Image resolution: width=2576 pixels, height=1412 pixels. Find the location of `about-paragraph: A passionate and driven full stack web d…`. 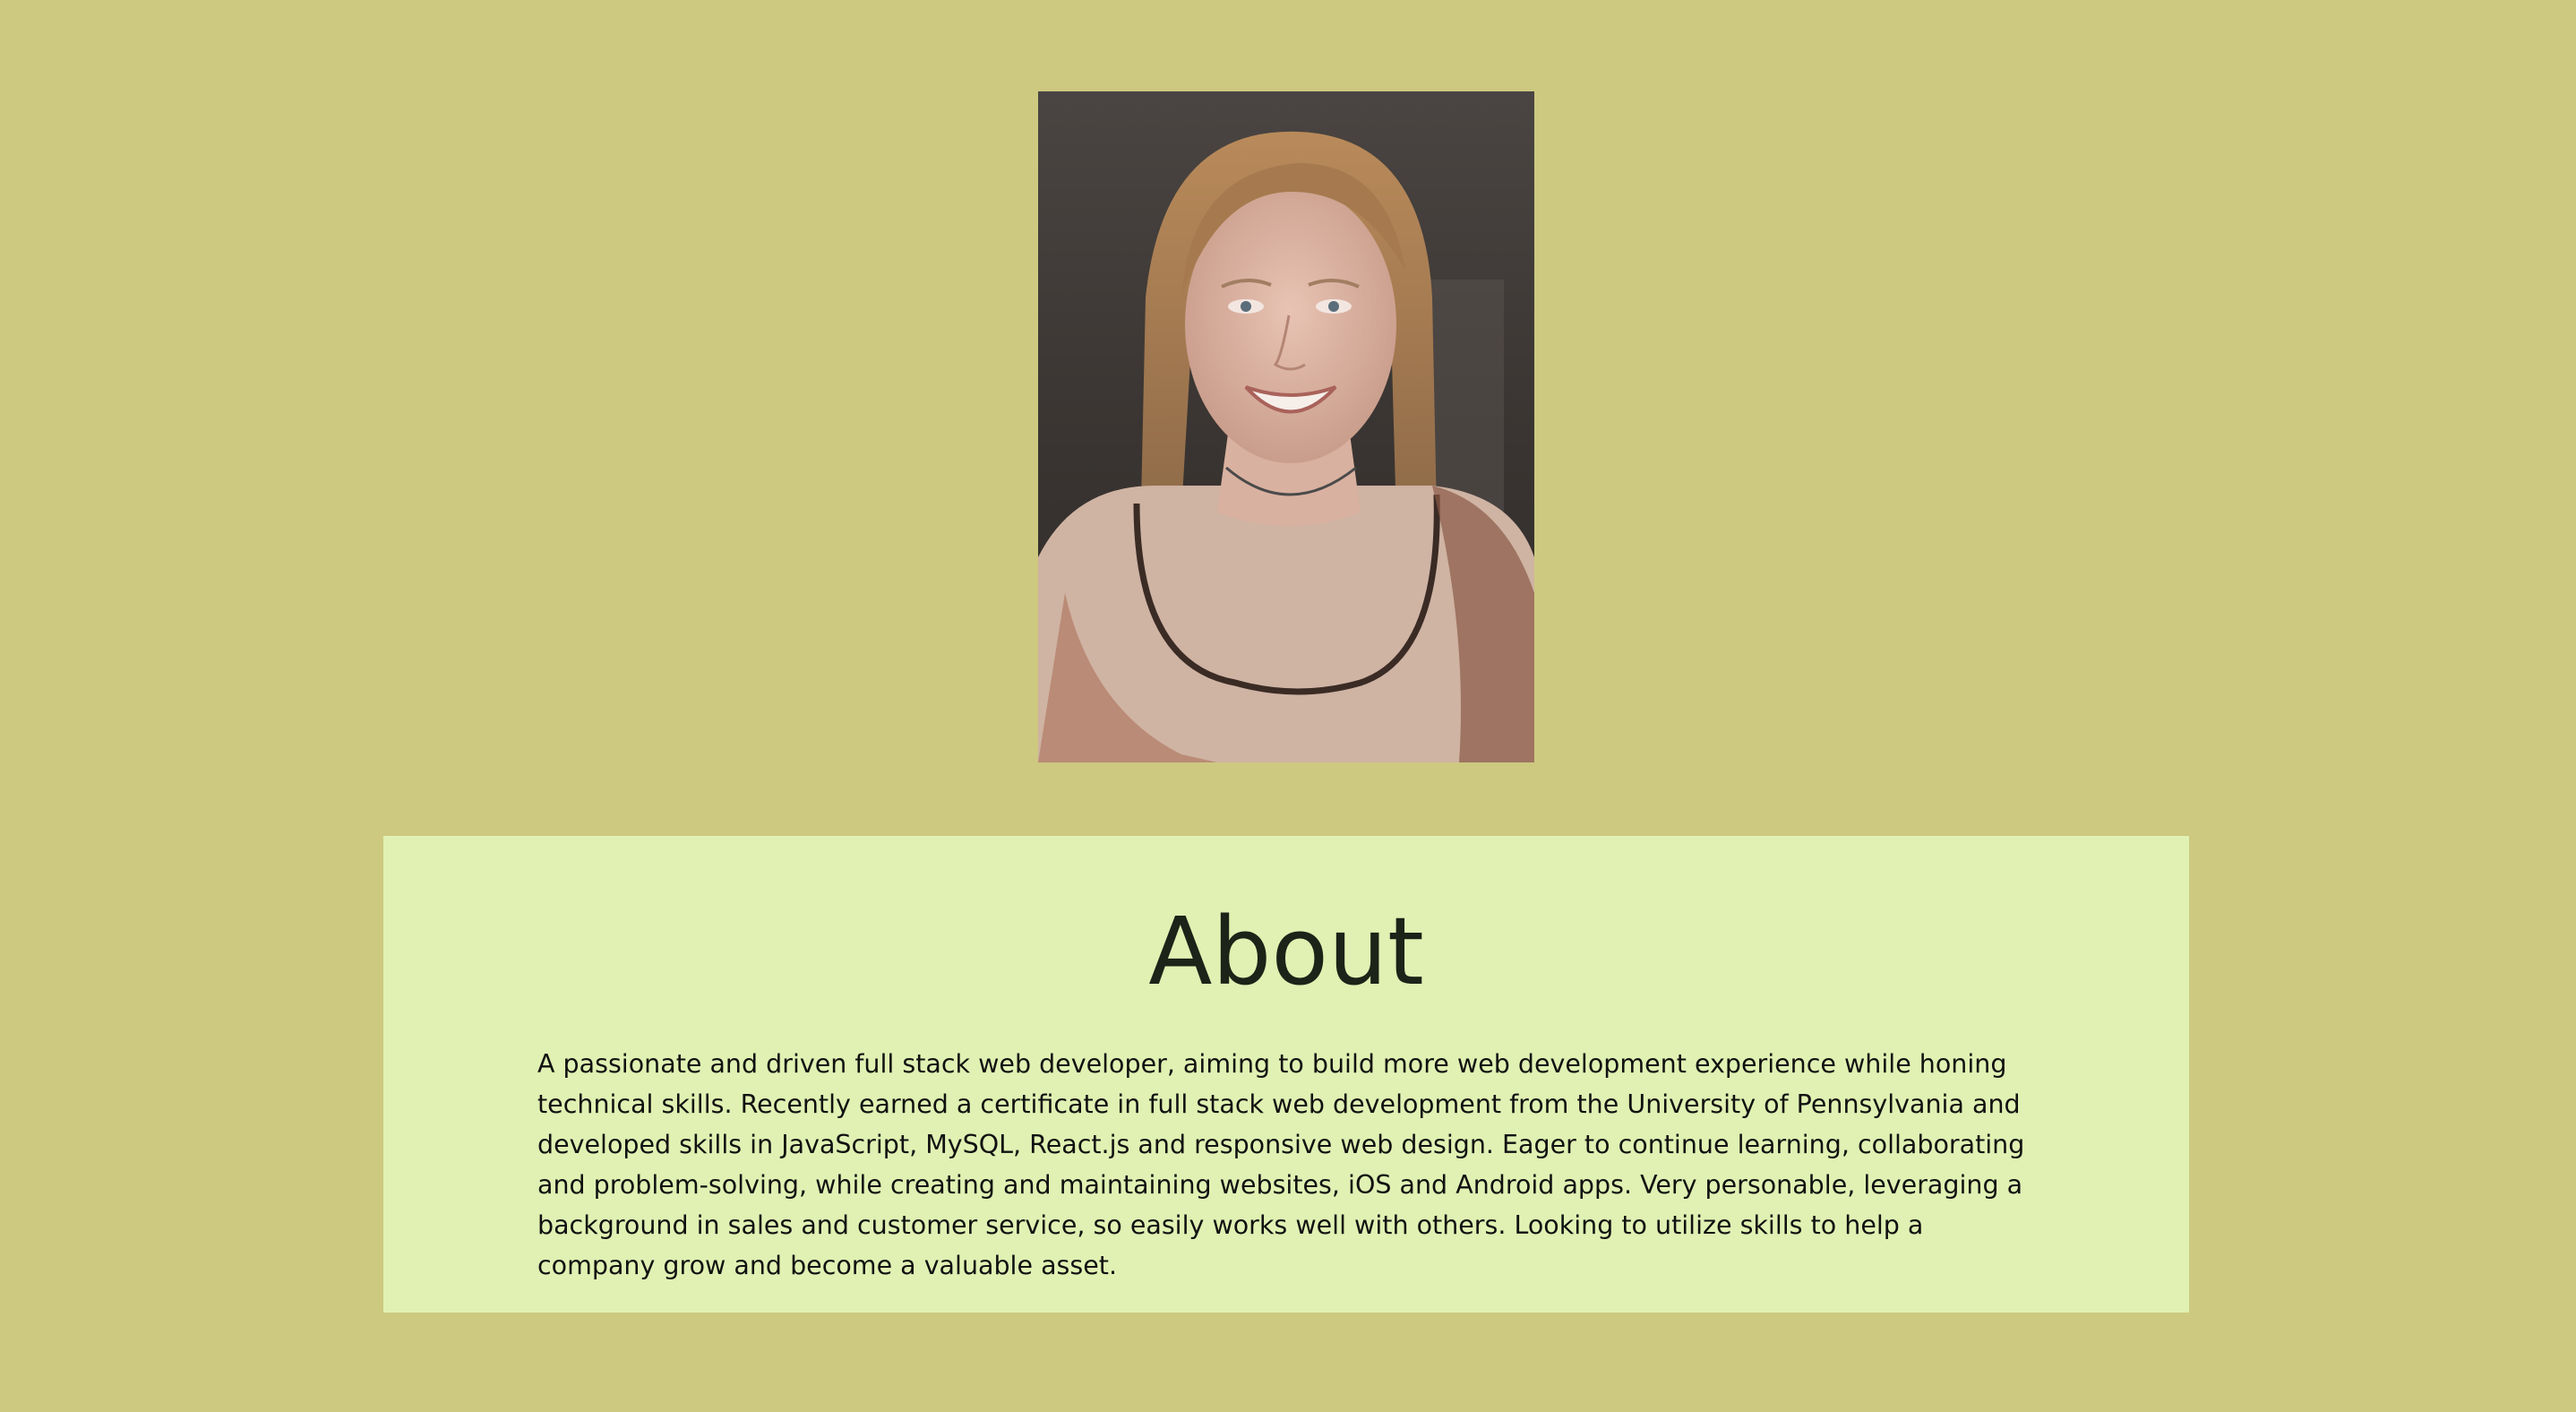

about-paragraph: A passionate and driven full stack web d… is located at coordinates (1281, 1164).